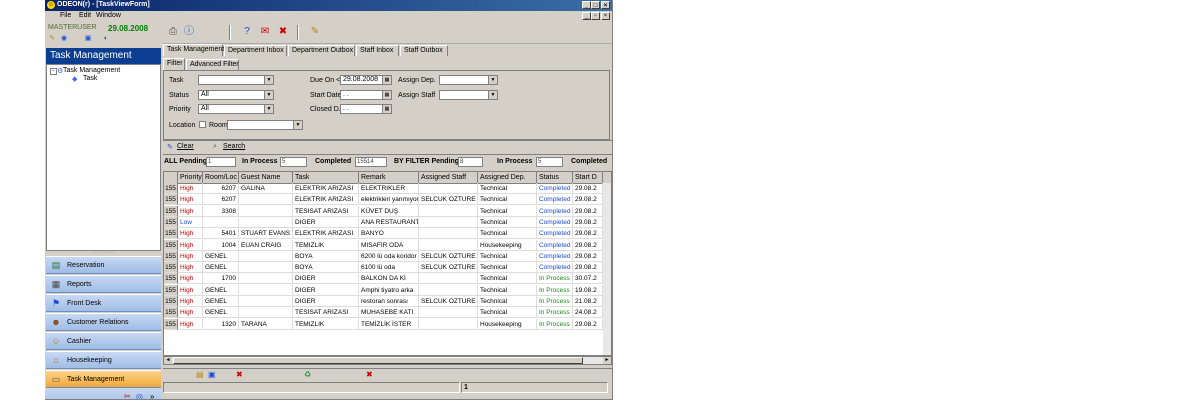 Image resolution: width=1200 pixels, height=400 pixels. What do you see at coordinates (468, 95) in the screenshot?
I see `assign-staff-select: ▼` at bounding box center [468, 95].